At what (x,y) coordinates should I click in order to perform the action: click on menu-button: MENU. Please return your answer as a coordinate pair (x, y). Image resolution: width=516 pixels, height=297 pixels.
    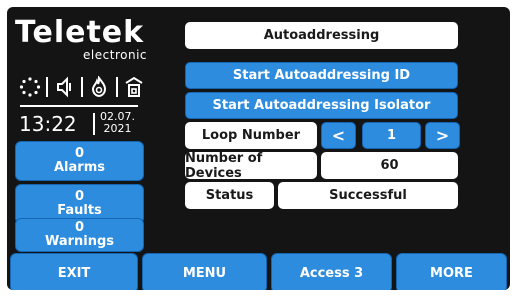
    Looking at the image, I should click on (204, 271).